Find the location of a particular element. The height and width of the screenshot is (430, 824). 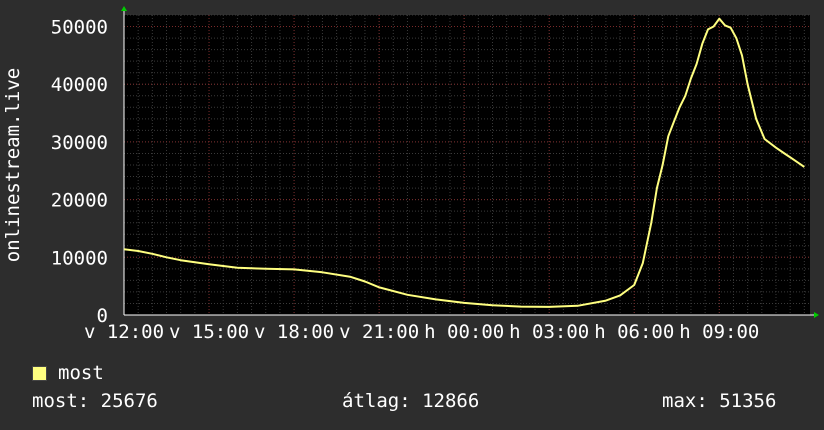

legend: most is located at coordinates (68, 373).